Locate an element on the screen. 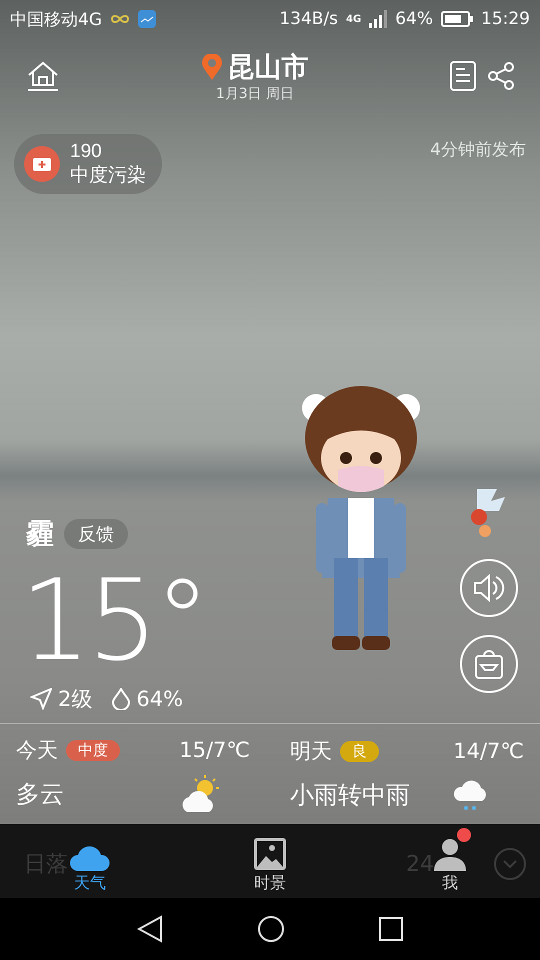  recents-button is located at coordinates (391, 929).